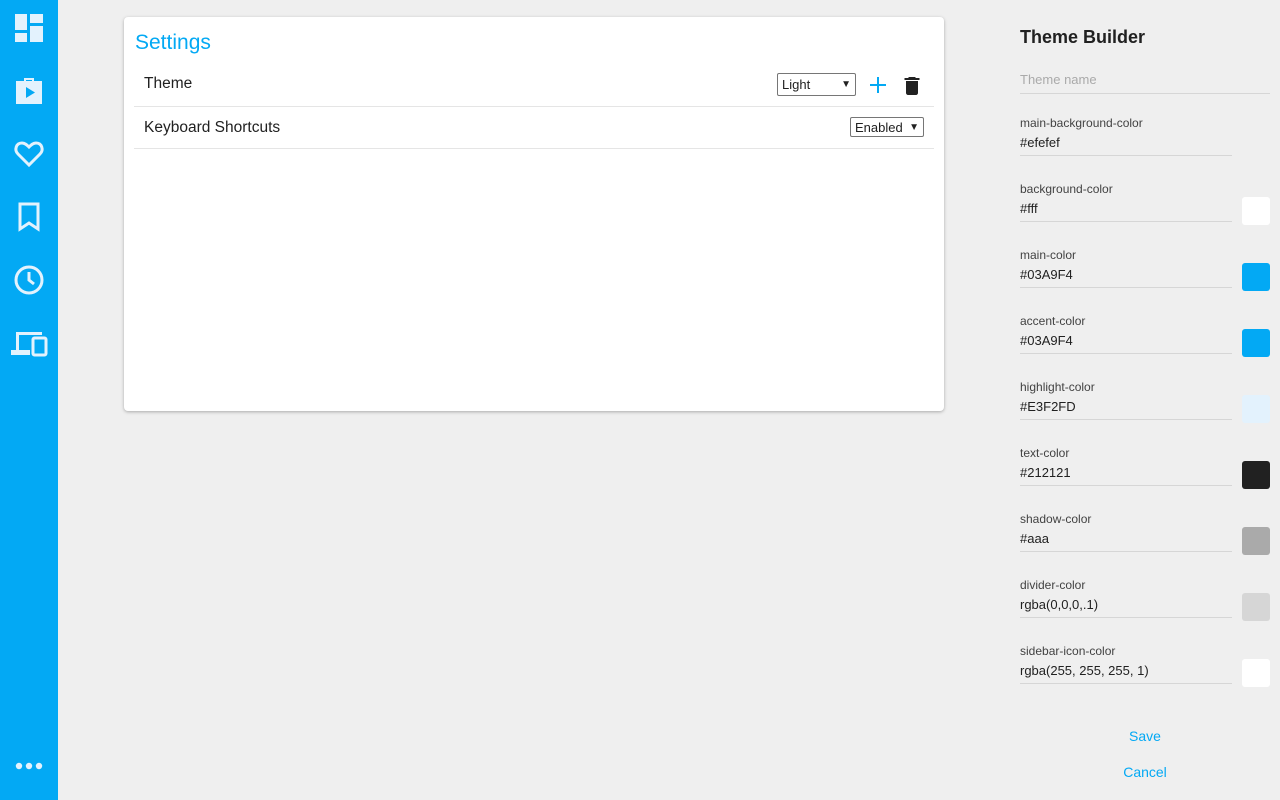 This screenshot has width=1280, height=800. Describe the element at coordinates (29, 217) in the screenshot. I see `bookmark-icon` at that location.